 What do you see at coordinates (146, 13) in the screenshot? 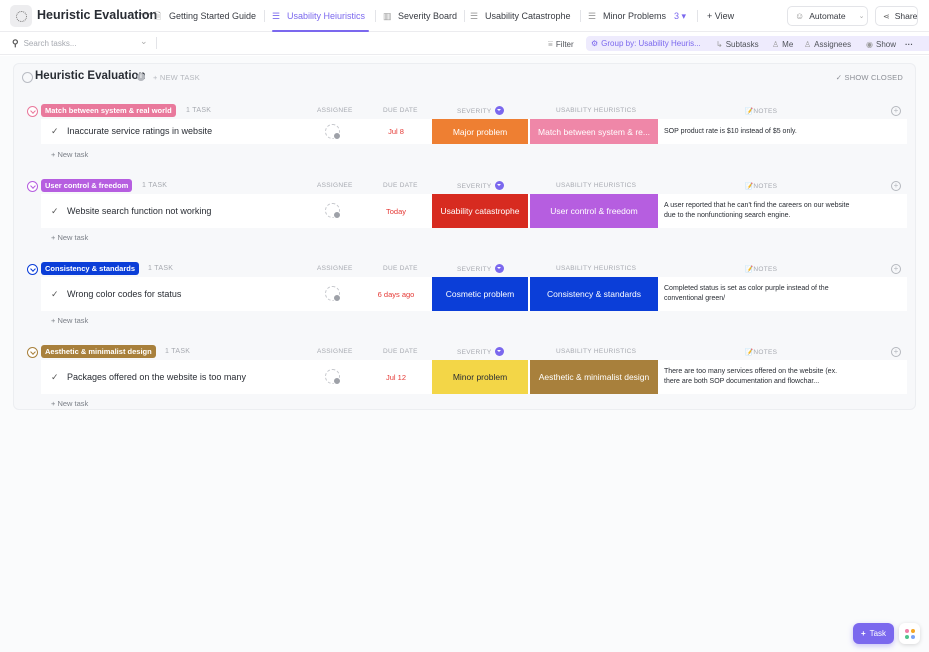
I see `more-options-icon: ···` at bounding box center [146, 13].